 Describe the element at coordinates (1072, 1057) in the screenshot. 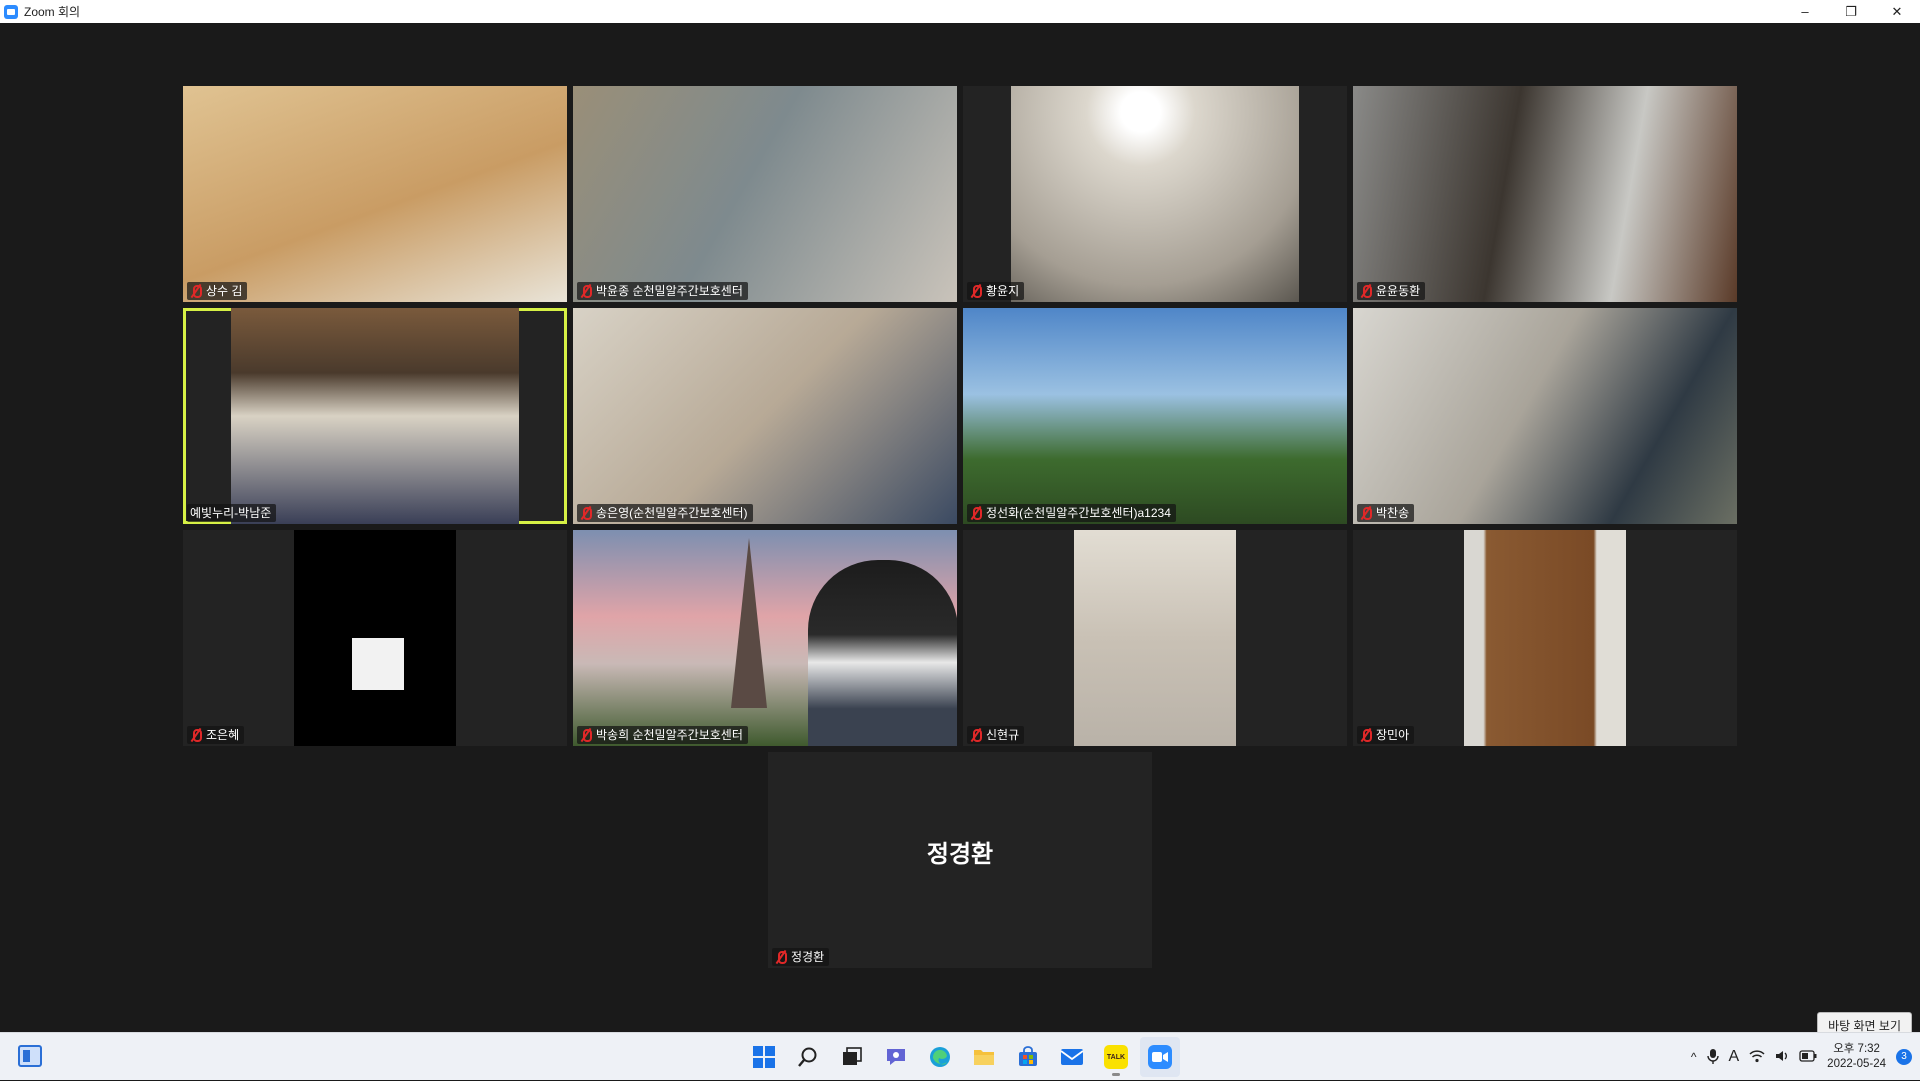

I see `mail-icon` at that location.